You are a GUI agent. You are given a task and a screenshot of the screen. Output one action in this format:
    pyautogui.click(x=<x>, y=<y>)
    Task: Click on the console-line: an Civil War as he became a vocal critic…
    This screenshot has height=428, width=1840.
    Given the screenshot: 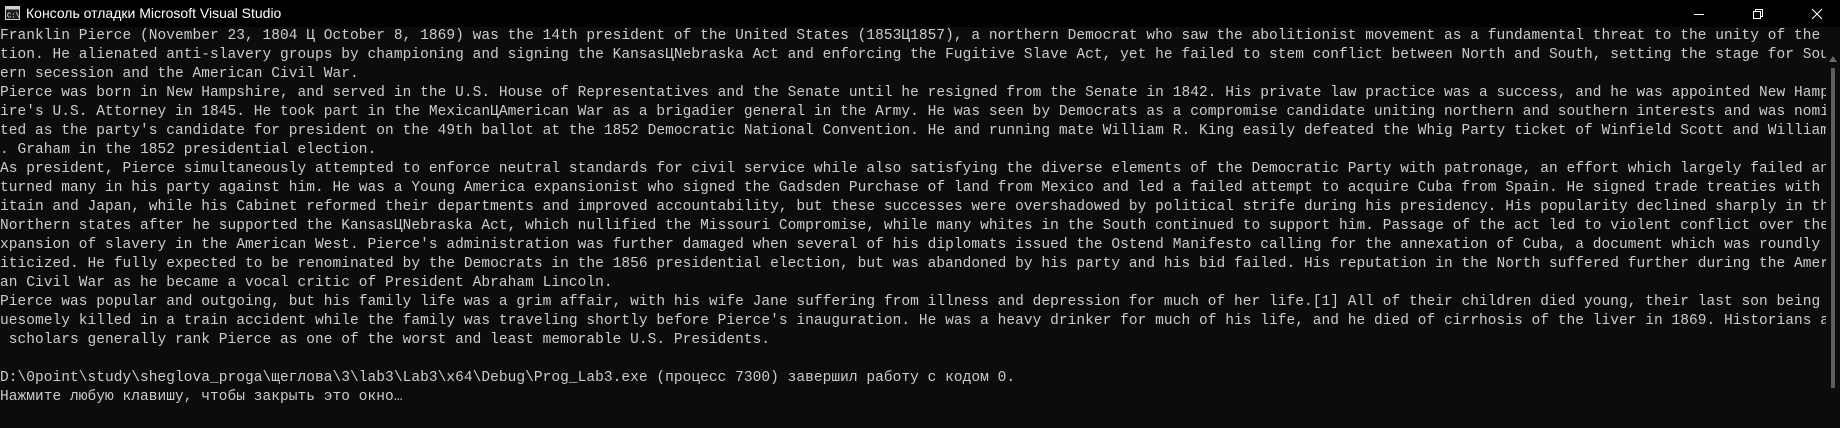 What is the action you would take?
    pyautogui.click(x=306, y=283)
    